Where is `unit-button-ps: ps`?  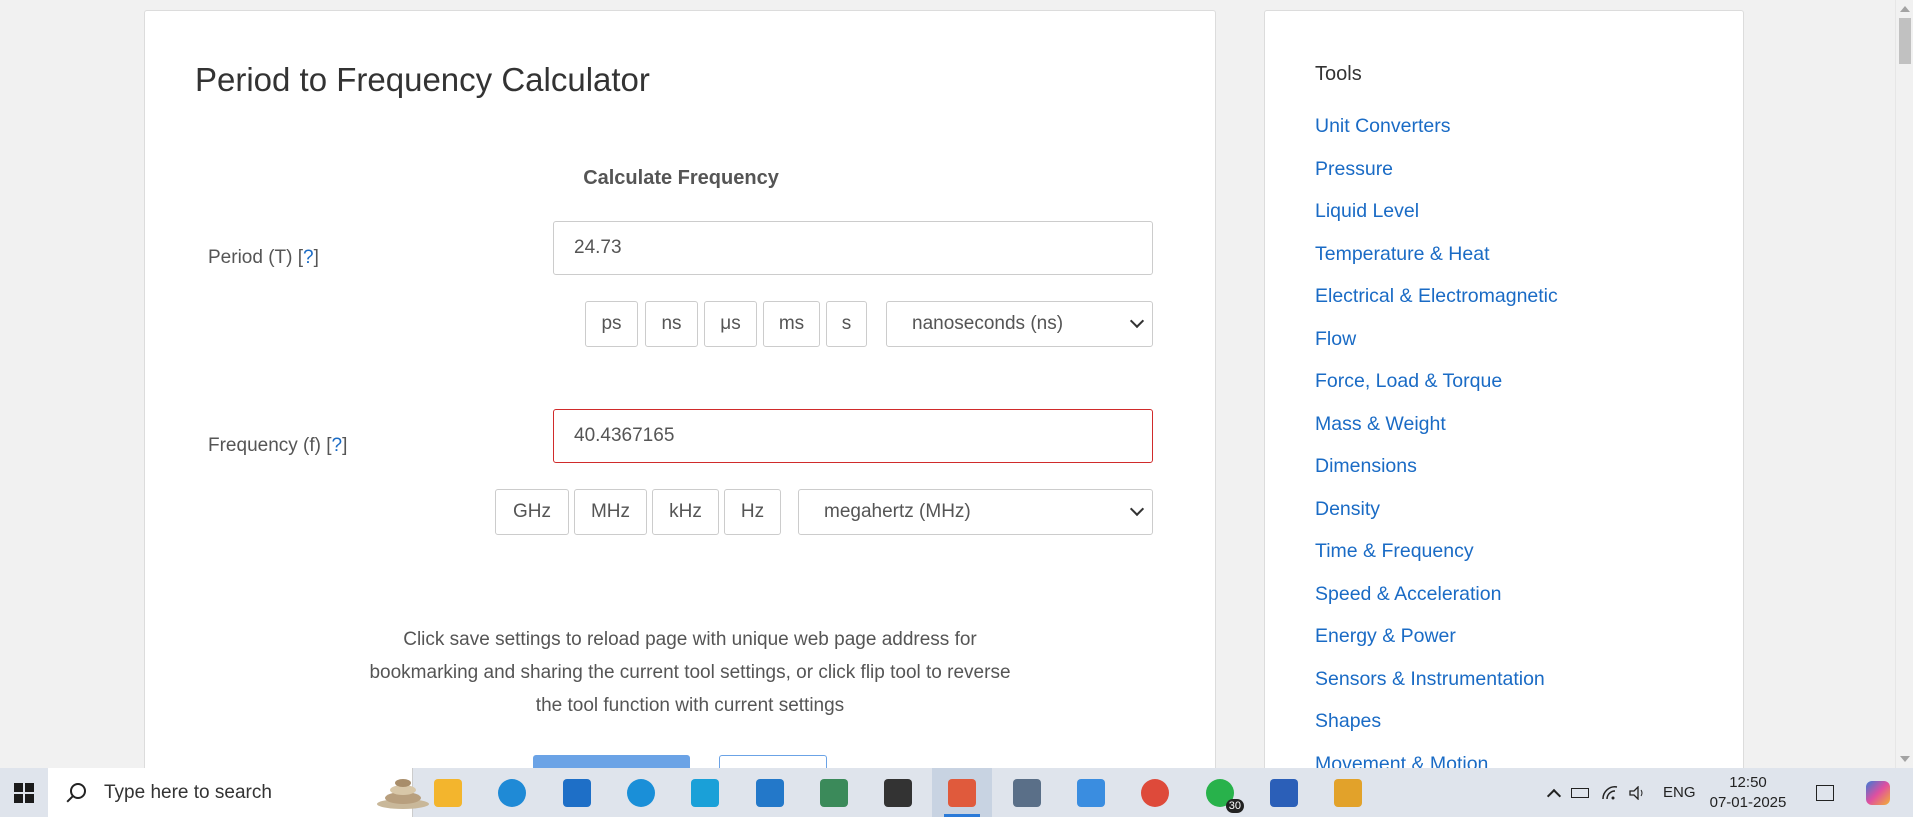 unit-button-ps: ps is located at coordinates (611, 324).